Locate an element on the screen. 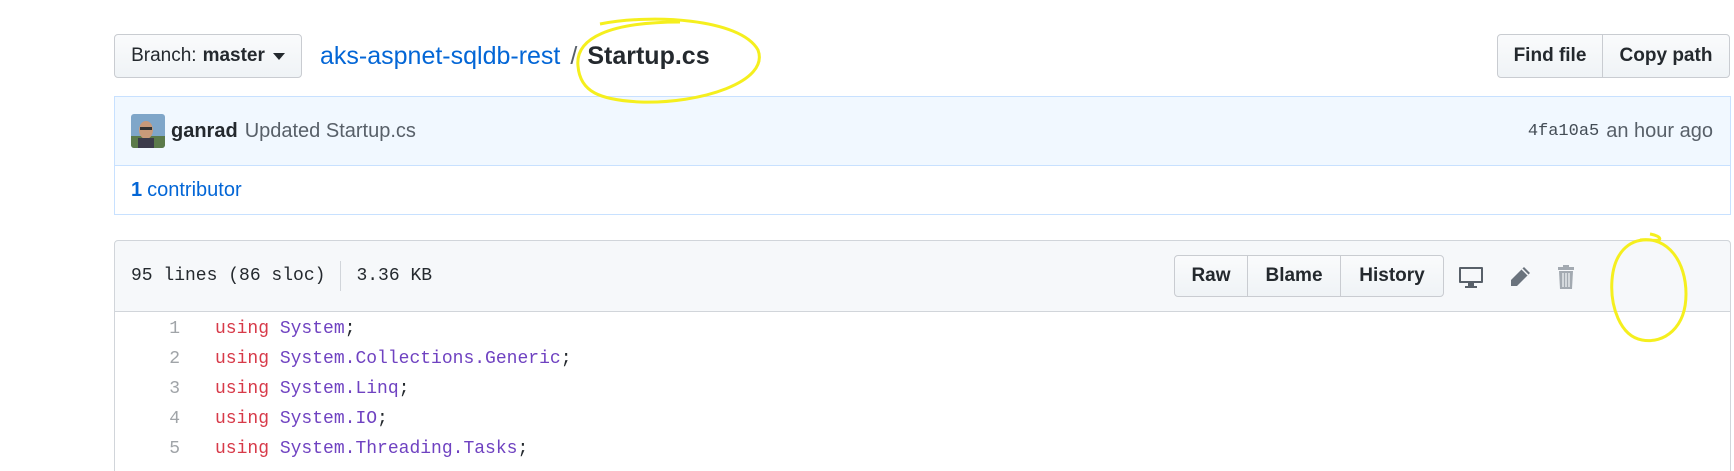 This screenshot has width=1734, height=471. line-number: 2 is located at coordinates (147, 359).